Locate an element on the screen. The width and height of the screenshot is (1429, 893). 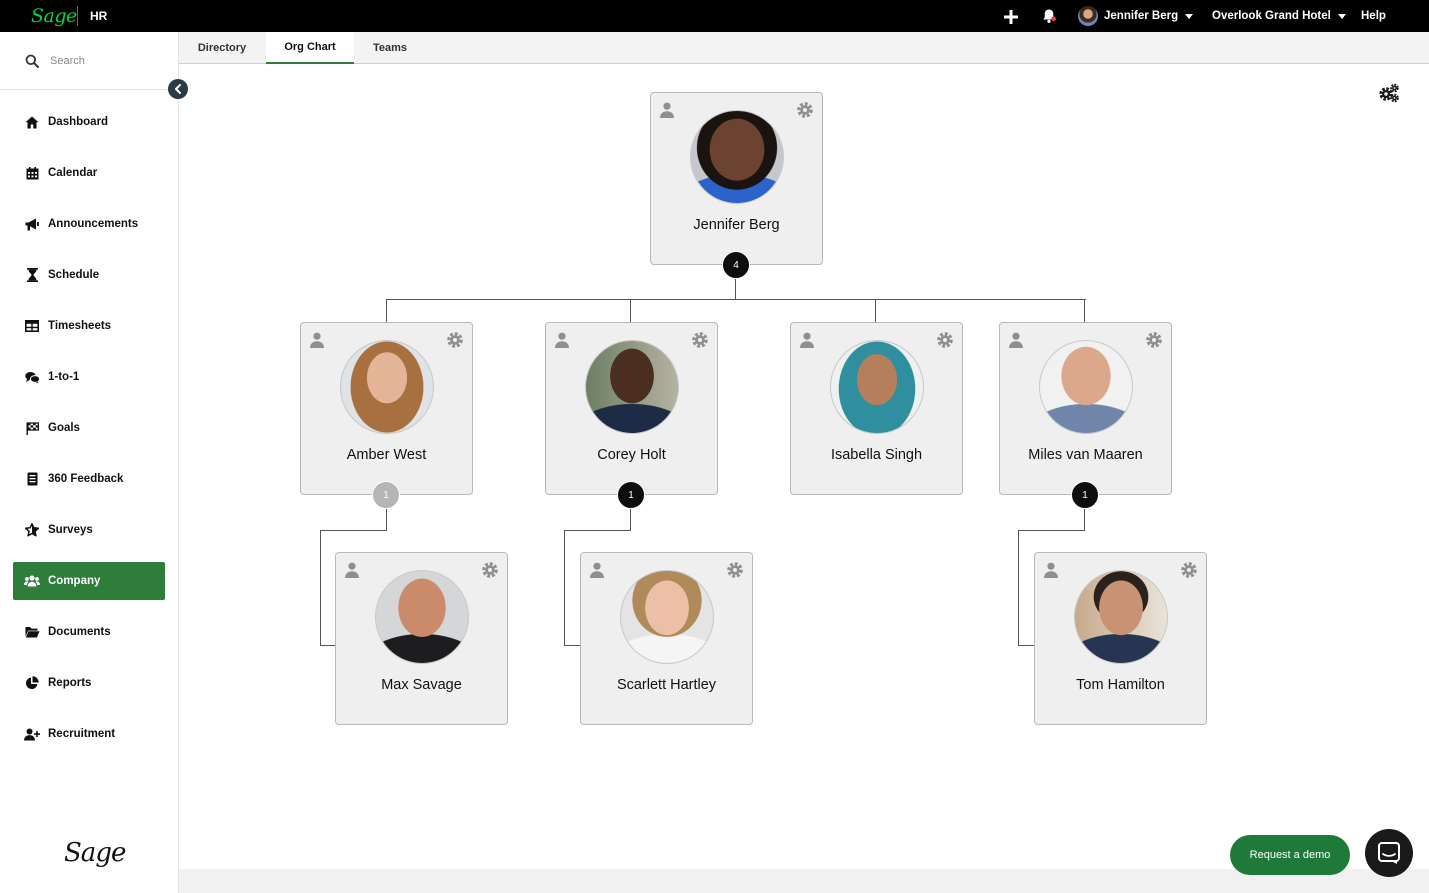
sidebar-item-company: Company is located at coordinates (89, 581).